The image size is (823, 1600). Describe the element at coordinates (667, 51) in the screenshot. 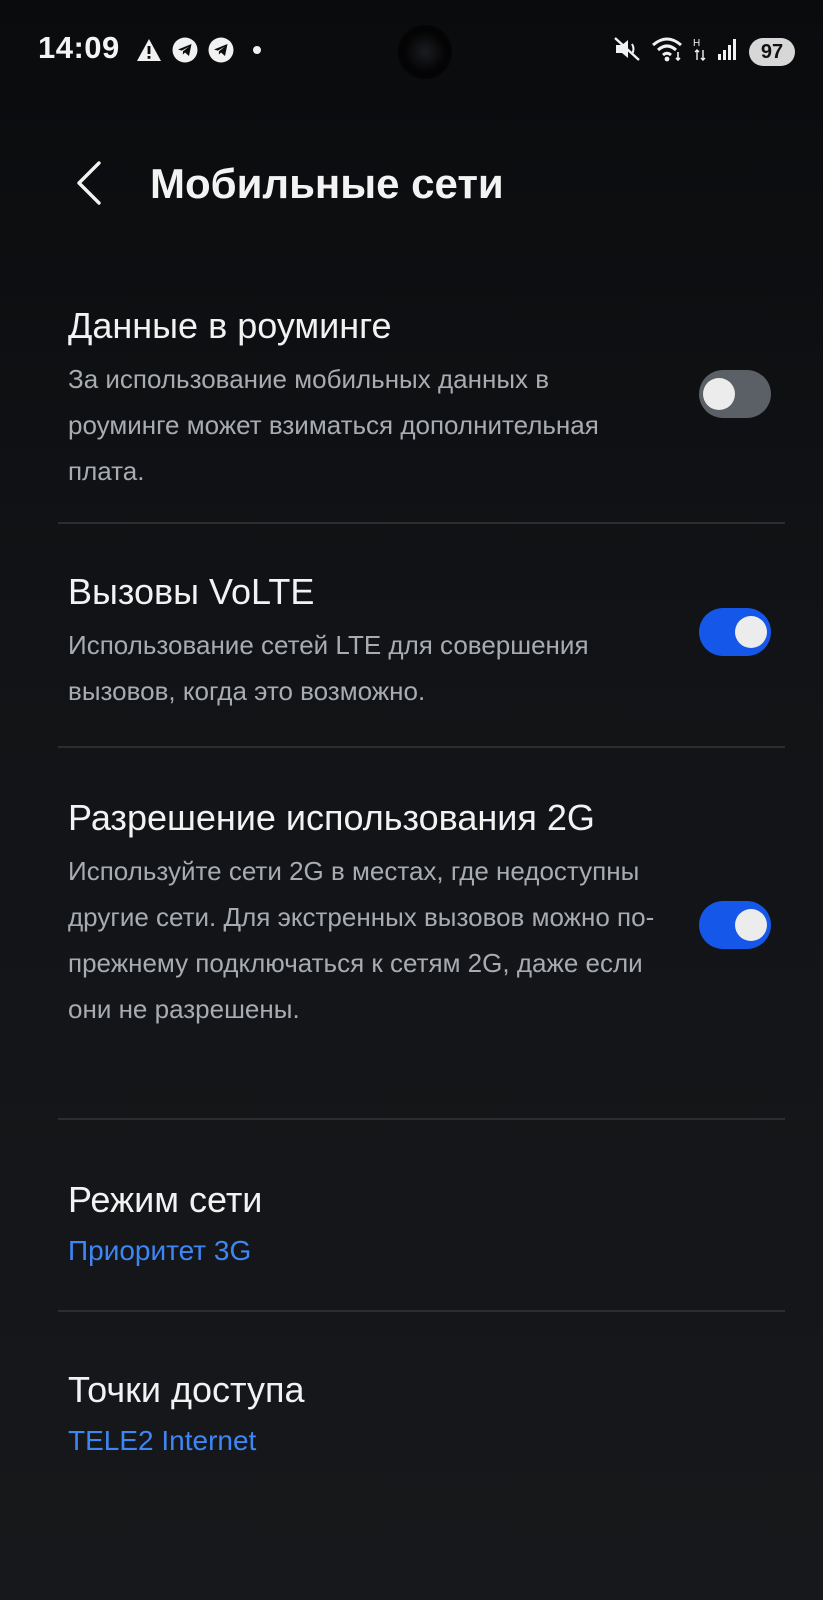

I see `wifi-icon` at that location.